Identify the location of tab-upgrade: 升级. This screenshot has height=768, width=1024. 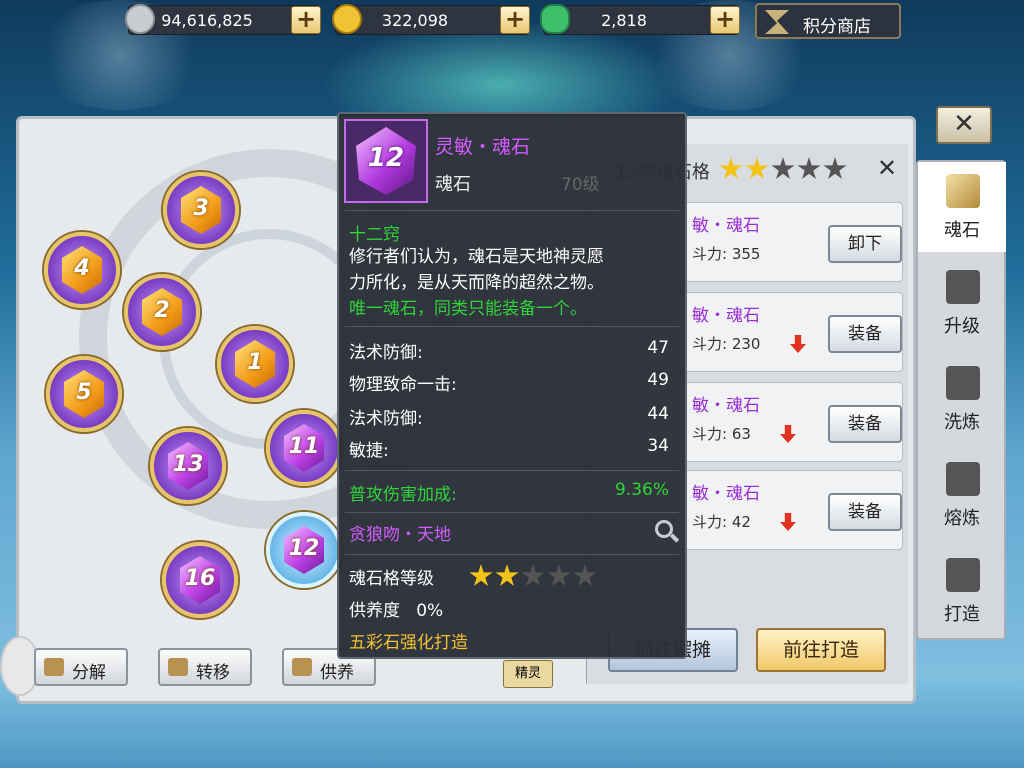
(962, 303).